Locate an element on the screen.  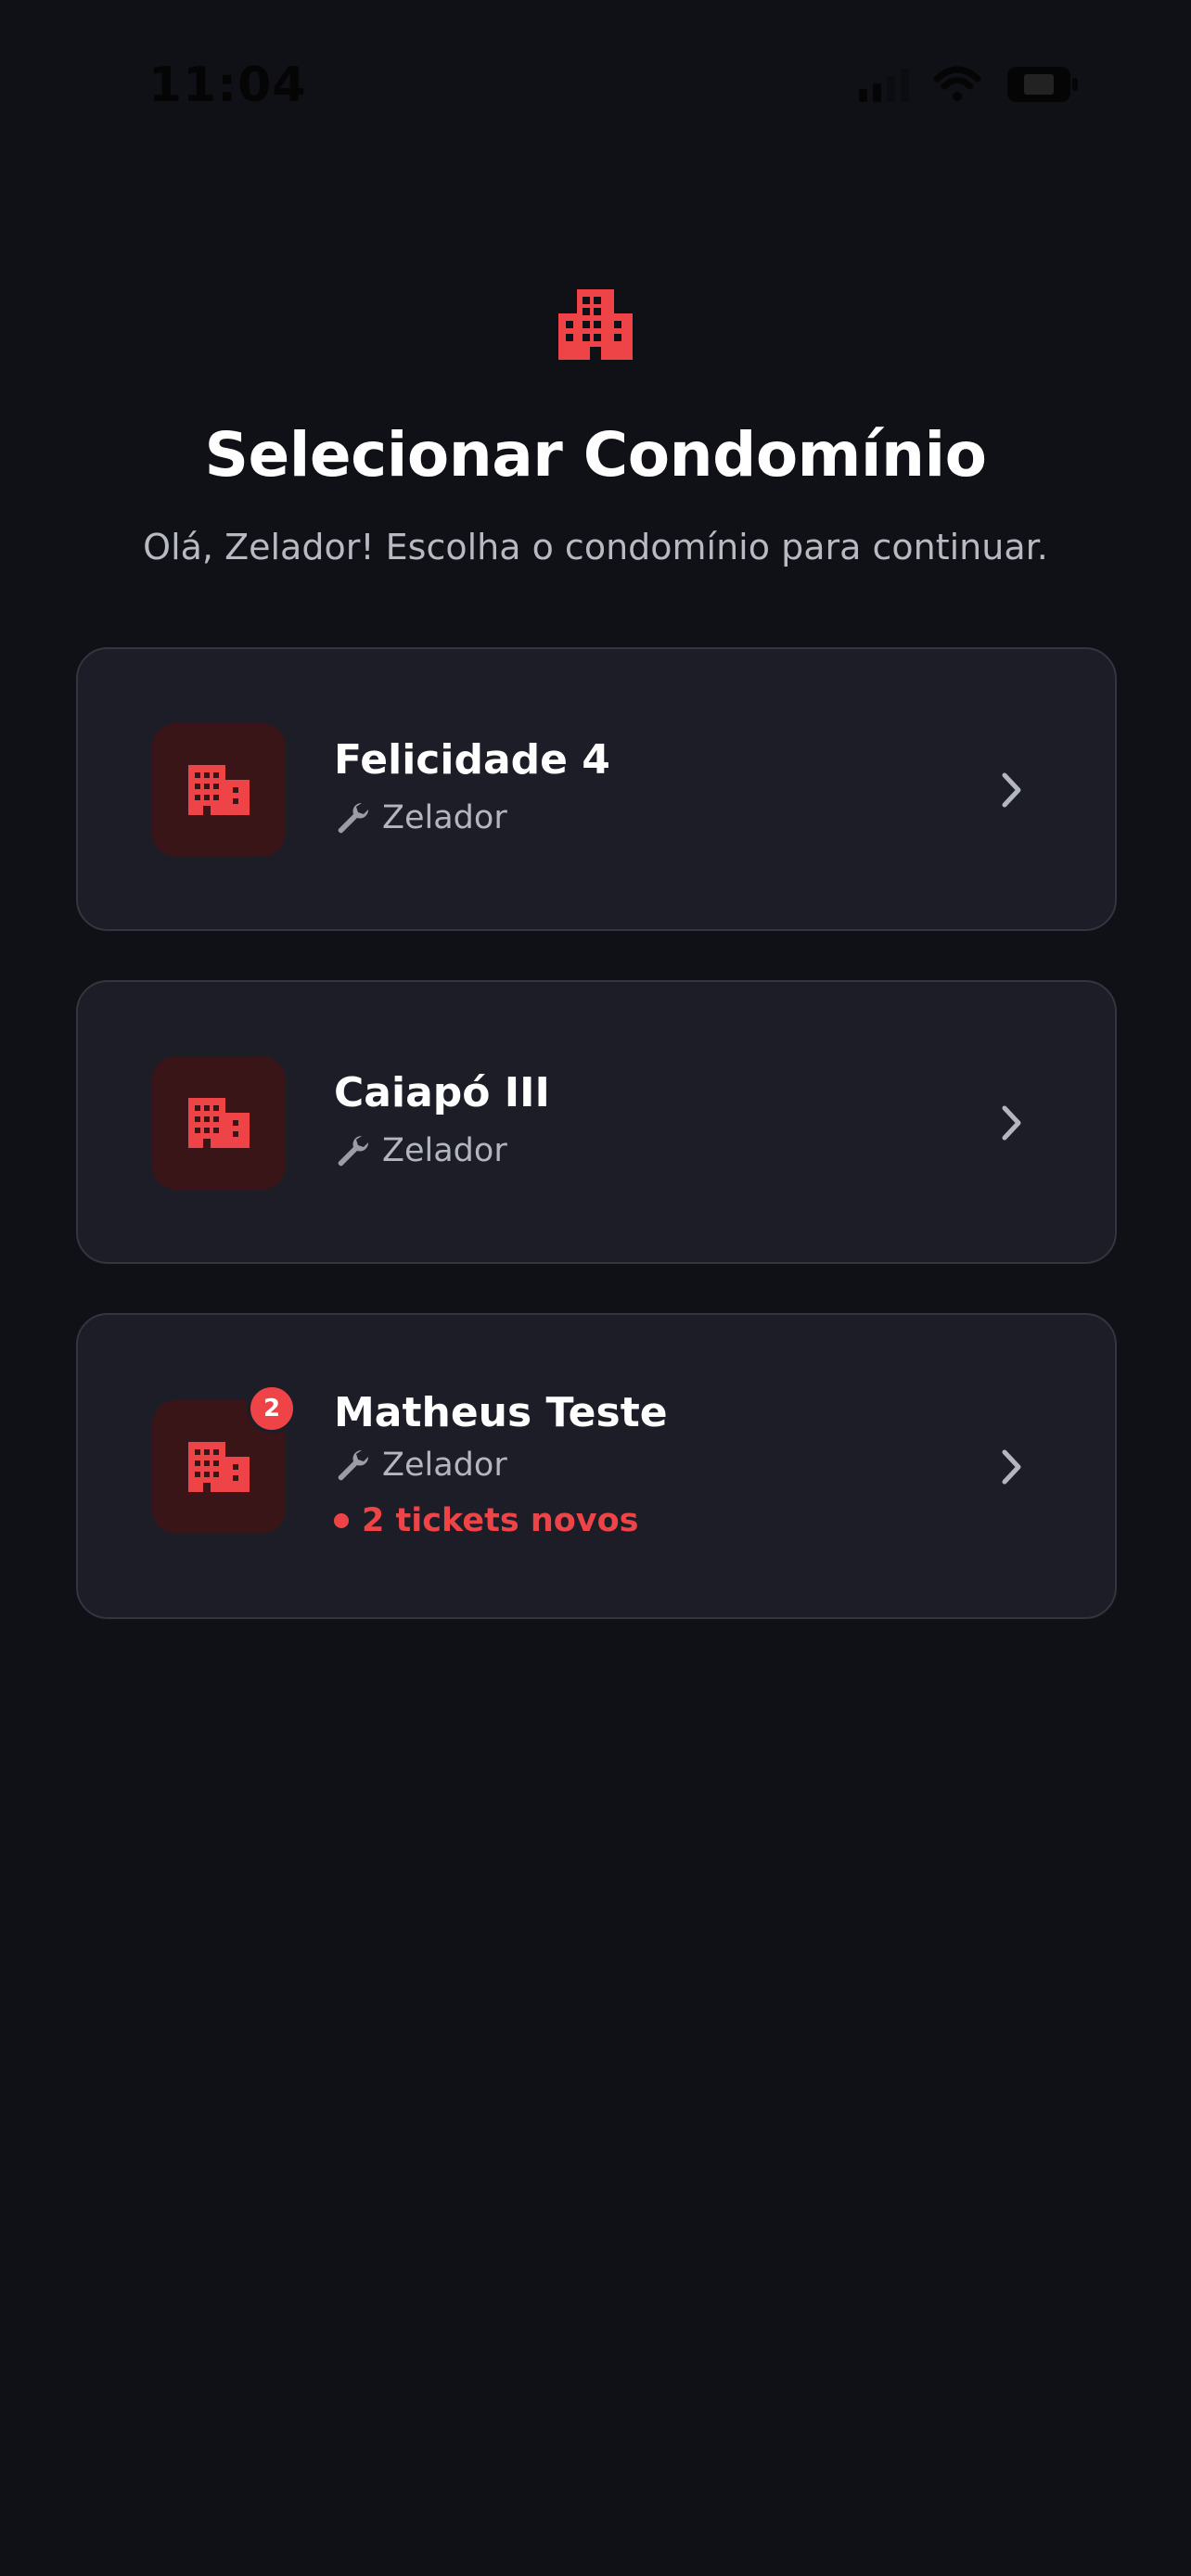
new-tickets-indicator: 2 tickets novos is located at coordinates (486, 1520).